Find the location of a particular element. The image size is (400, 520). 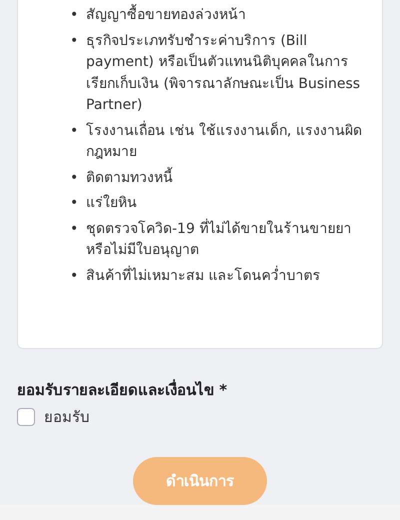

list-item: สินค้าที่ไม่เหมาะสม และโดนคว่ำบาตร is located at coordinates (204, 275).